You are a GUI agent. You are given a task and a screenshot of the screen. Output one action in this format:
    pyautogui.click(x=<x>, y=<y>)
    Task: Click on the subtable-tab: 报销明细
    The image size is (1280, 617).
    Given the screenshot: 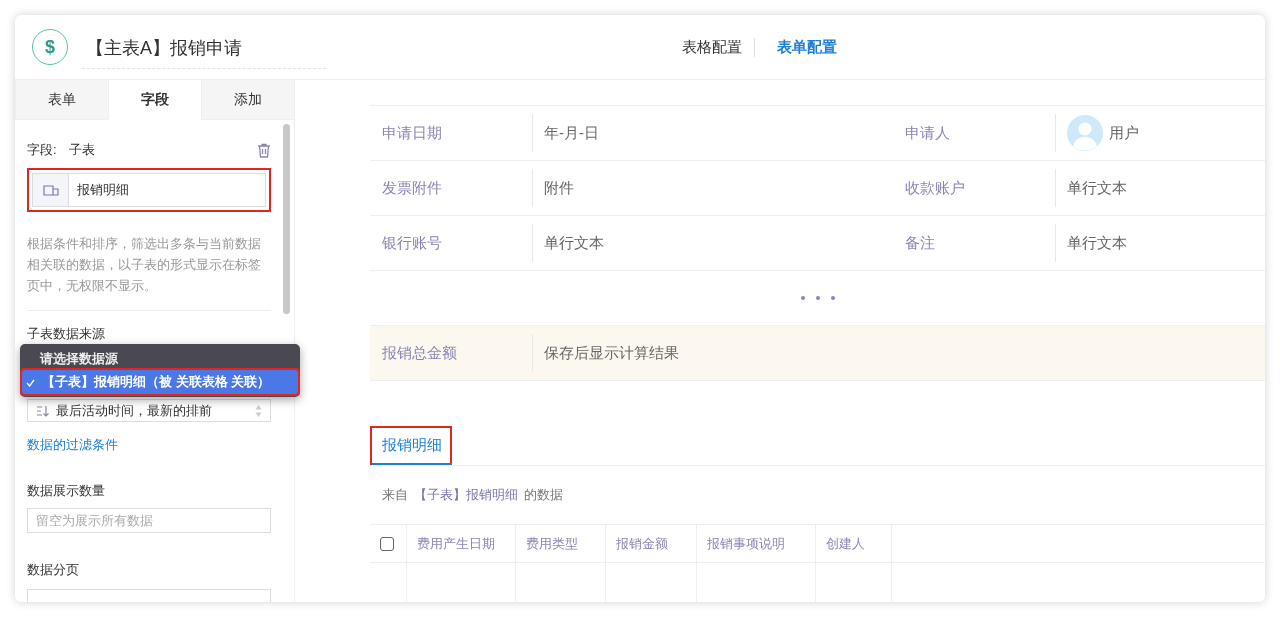 What is the action you would take?
    pyautogui.click(x=412, y=450)
    